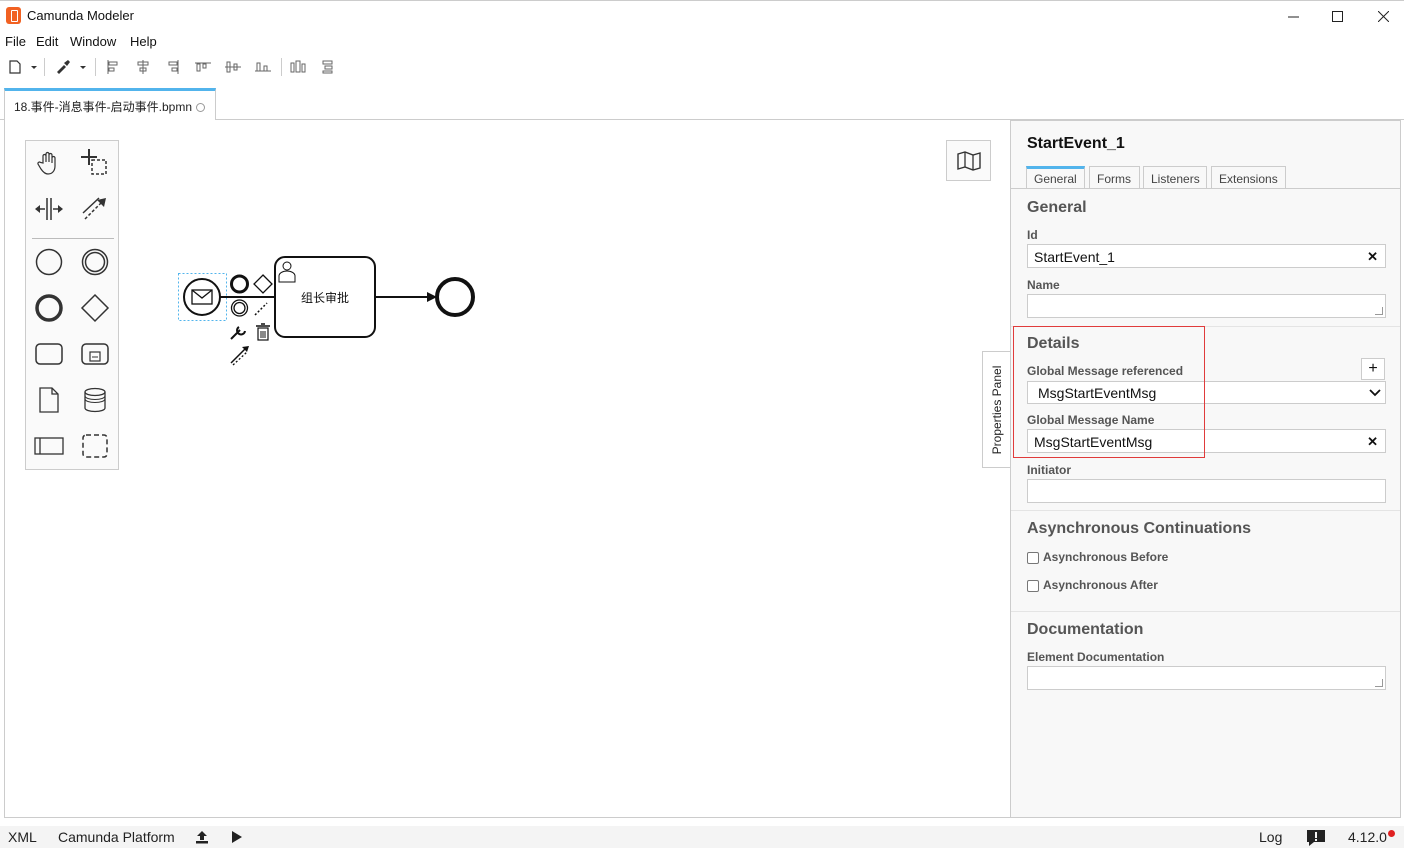 The height and width of the screenshot is (848, 1404). I want to click on group-general-title: General, so click(1057, 207).